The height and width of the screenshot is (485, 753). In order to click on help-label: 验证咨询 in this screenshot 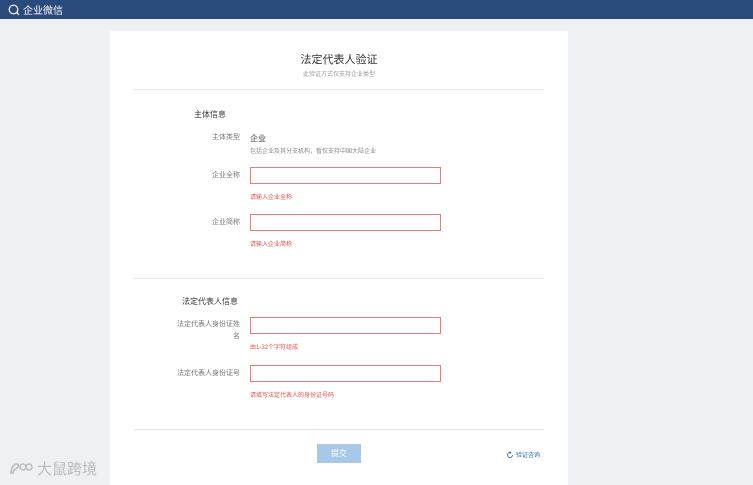, I will do `click(528, 456)`.